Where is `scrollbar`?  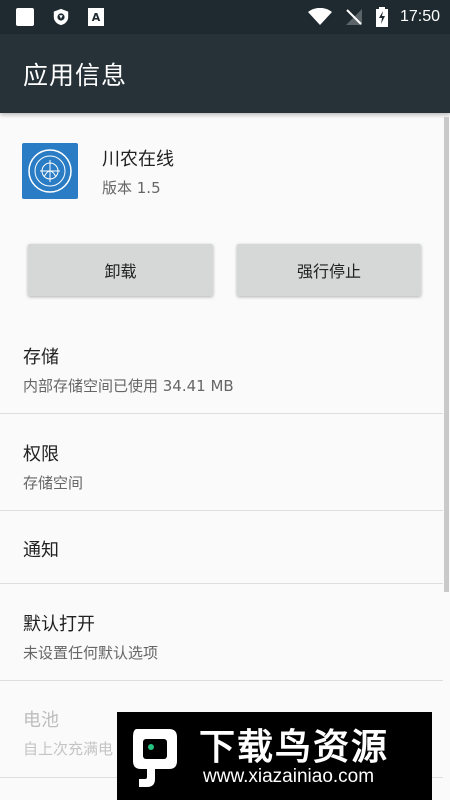 scrollbar is located at coordinates (446, 354).